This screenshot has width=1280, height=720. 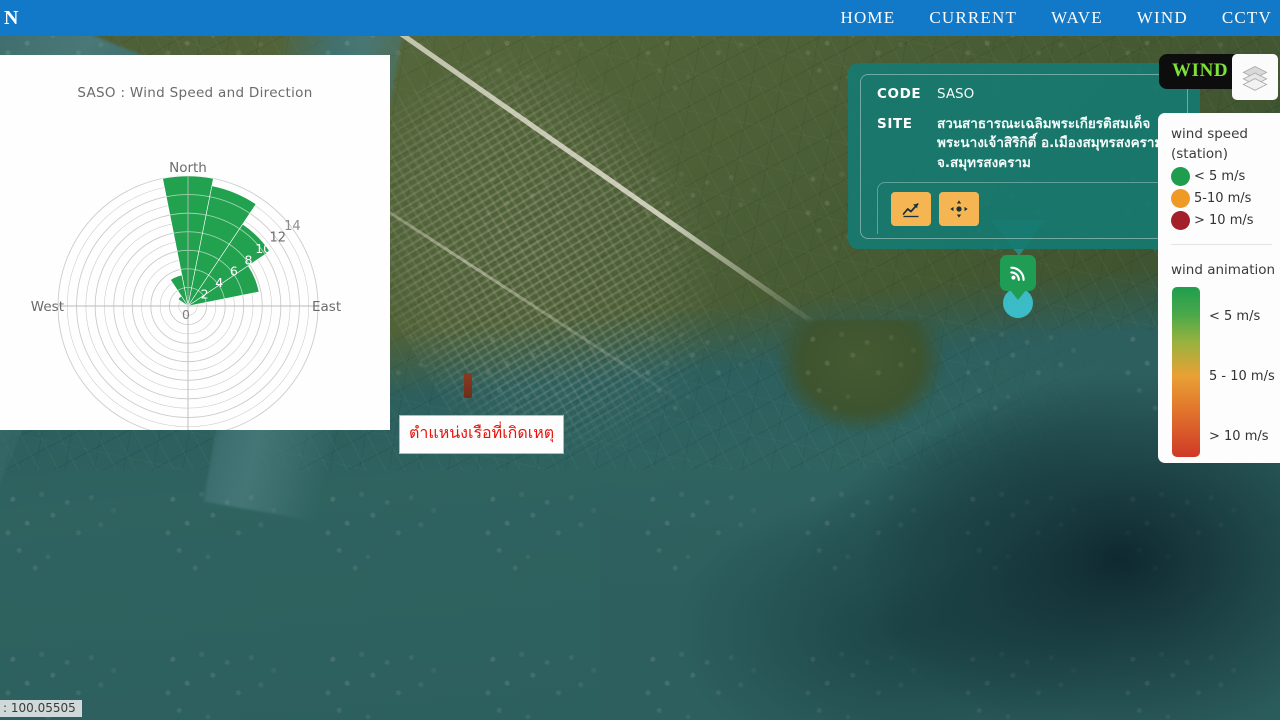 I want to click on svg-text: 14, so click(x=292, y=226).